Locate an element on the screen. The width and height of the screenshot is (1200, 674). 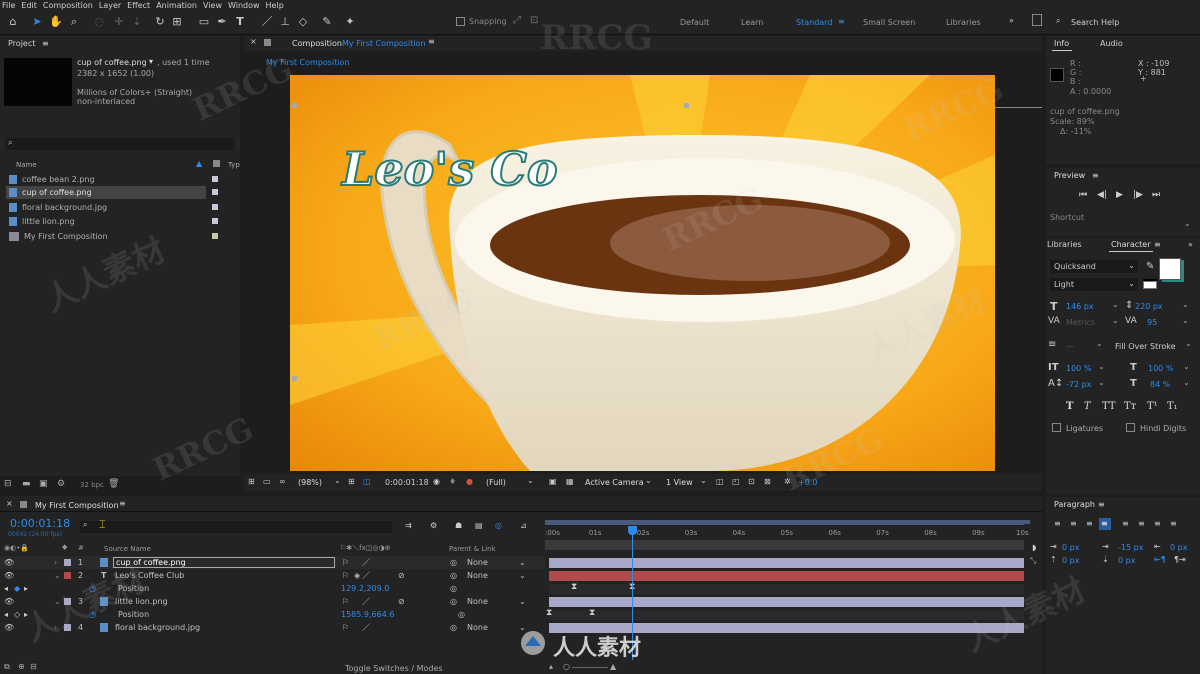
justify-last-center-icon: ≡ is located at coordinates (1125, 523).